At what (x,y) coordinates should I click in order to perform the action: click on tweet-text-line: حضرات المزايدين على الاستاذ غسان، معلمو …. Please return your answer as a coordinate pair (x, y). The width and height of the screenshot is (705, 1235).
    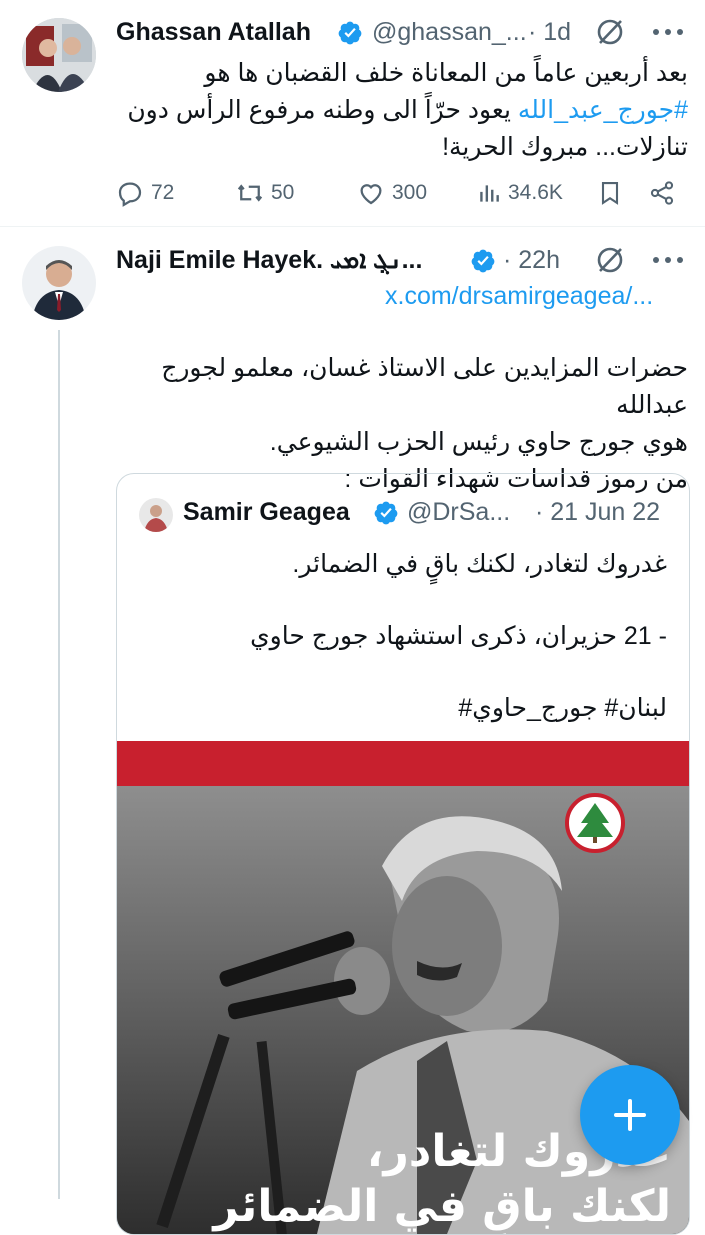
    Looking at the image, I should click on (424, 386).